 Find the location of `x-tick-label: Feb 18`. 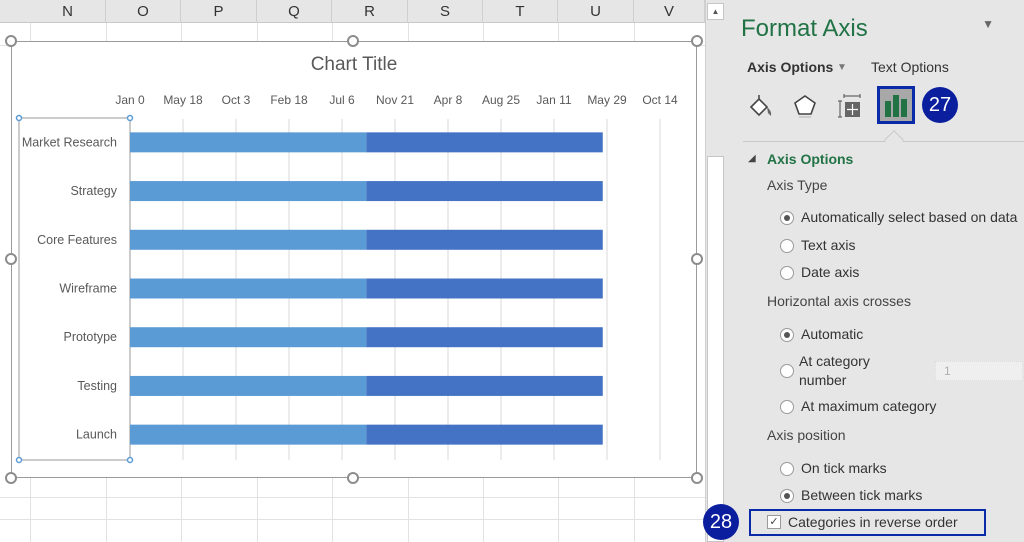

x-tick-label: Feb 18 is located at coordinates (289, 100).